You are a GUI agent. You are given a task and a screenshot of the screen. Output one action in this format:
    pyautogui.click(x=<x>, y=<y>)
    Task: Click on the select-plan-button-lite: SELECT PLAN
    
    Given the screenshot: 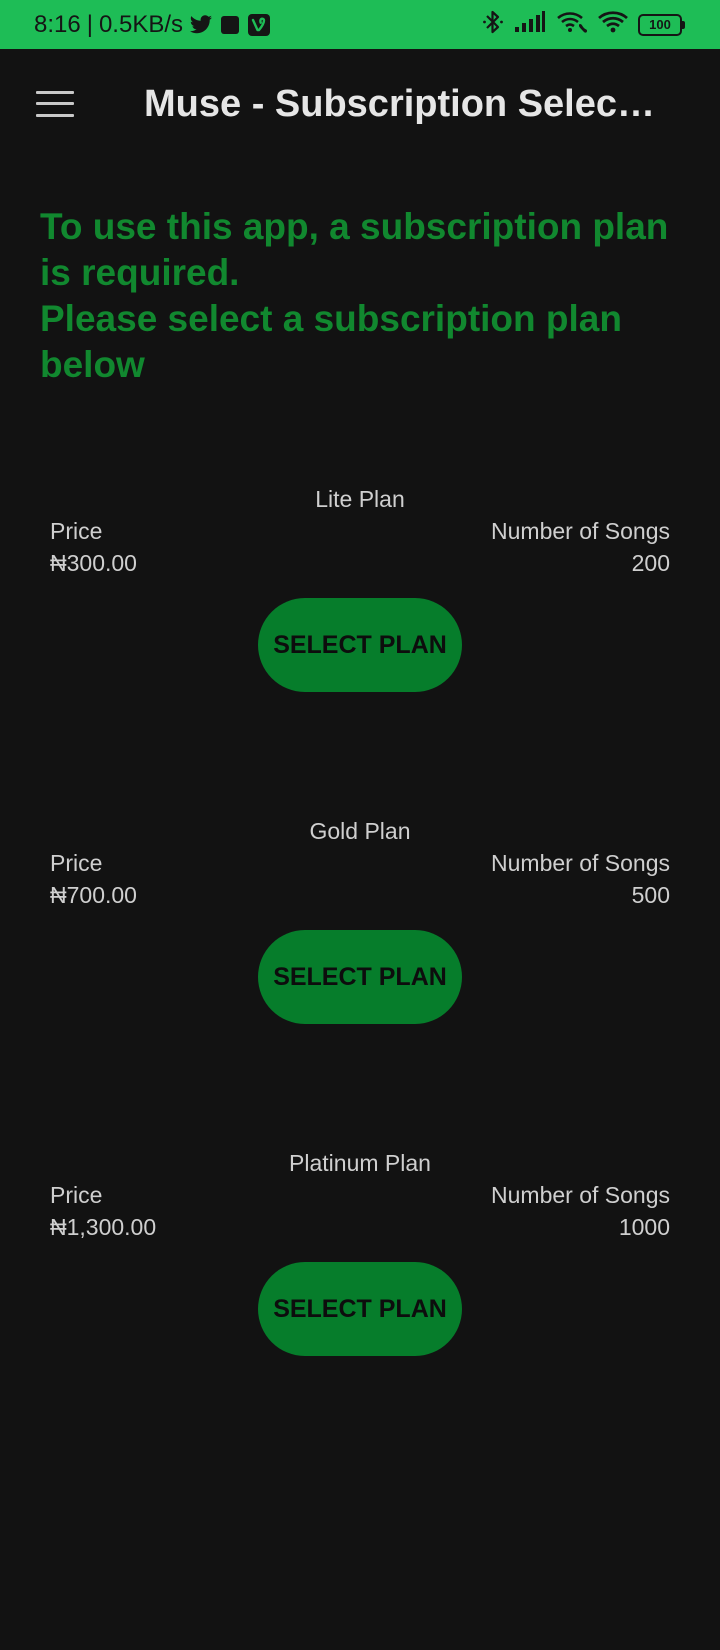 What is the action you would take?
    pyautogui.click(x=360, y=645)
    